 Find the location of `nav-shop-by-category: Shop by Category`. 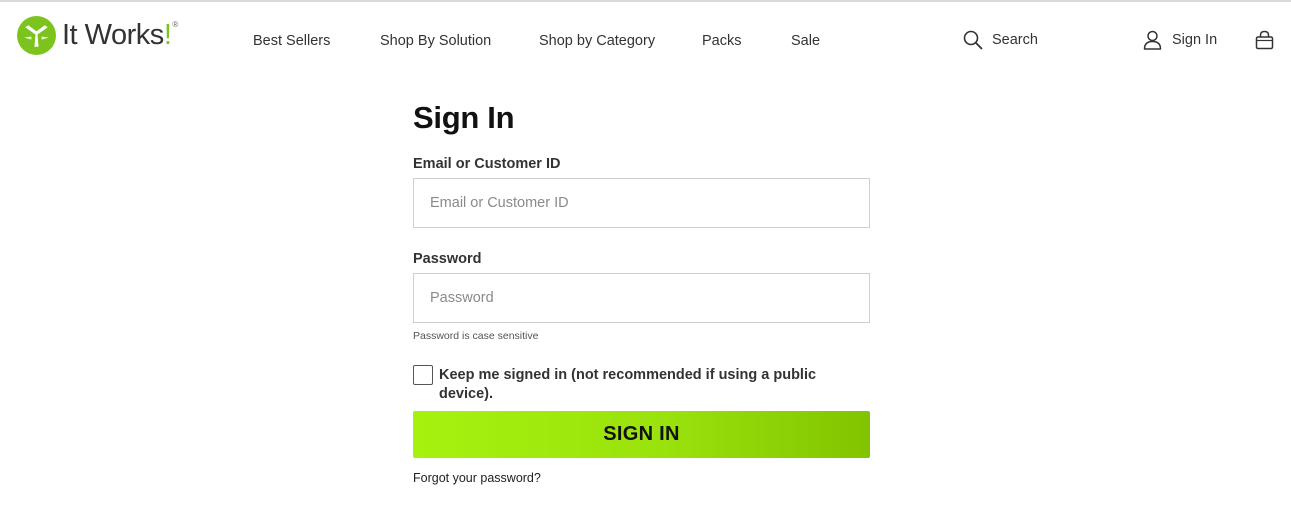

nav-shop-by-category: Shop by Category is located at coordinates (597, 41).